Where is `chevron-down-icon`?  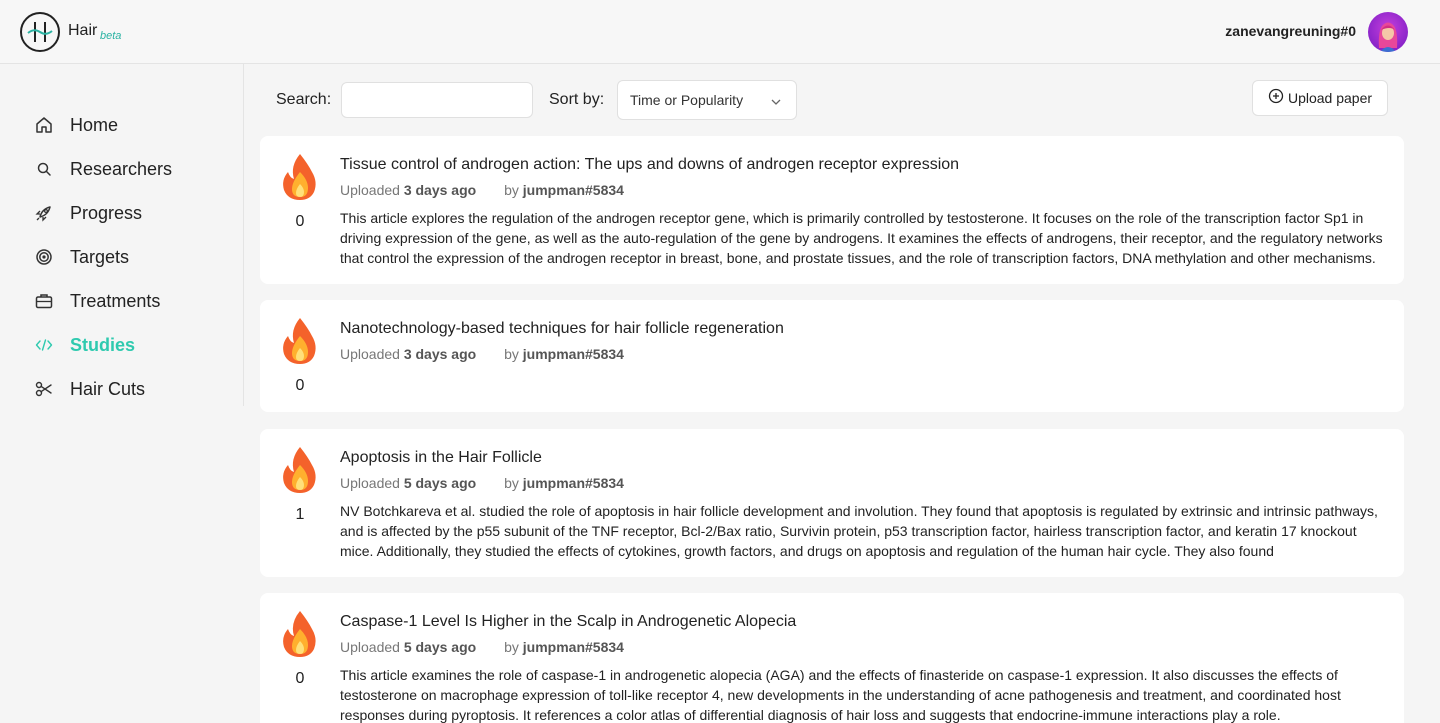 chevron-down-icon is located at coordinates (776, 104).